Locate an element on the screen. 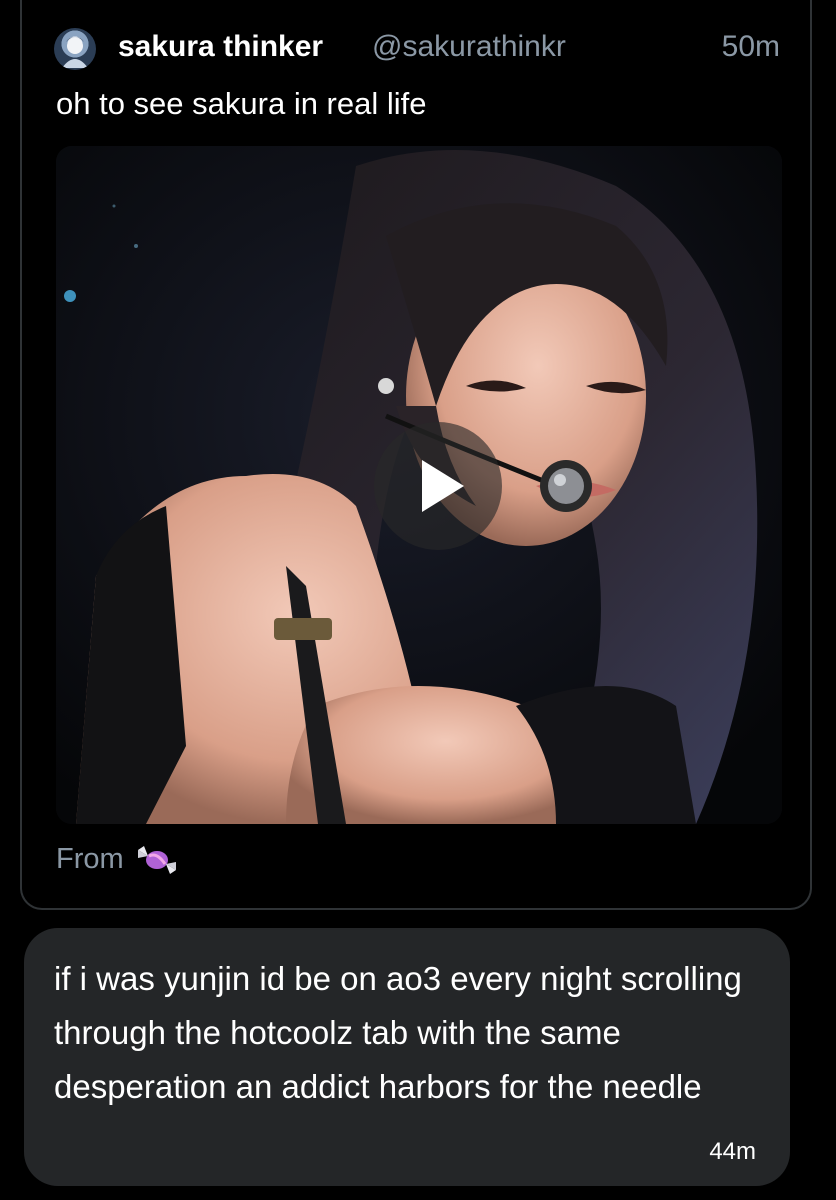 This screenshot has height=1200, width=836. post-text: oh to see sakura in real life is located at coordinates (241, 103).